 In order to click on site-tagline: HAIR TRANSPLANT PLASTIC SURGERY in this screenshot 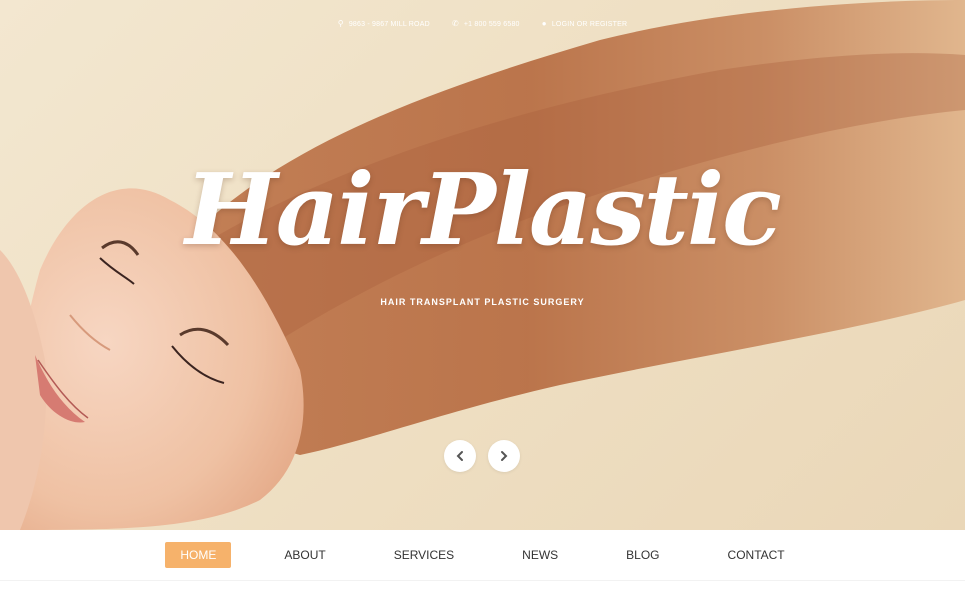, I will do `click(482, 302)`.